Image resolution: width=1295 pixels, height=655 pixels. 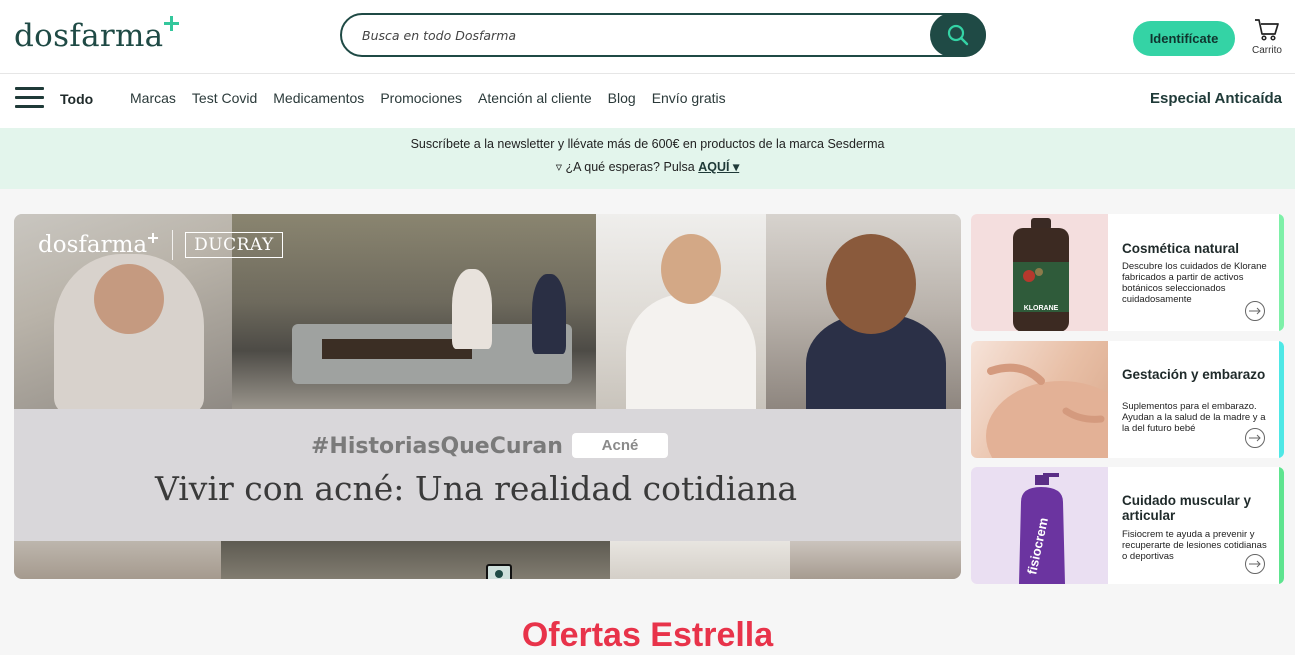 I want to click on hero-logo-divider, so click(x=173, y=245).